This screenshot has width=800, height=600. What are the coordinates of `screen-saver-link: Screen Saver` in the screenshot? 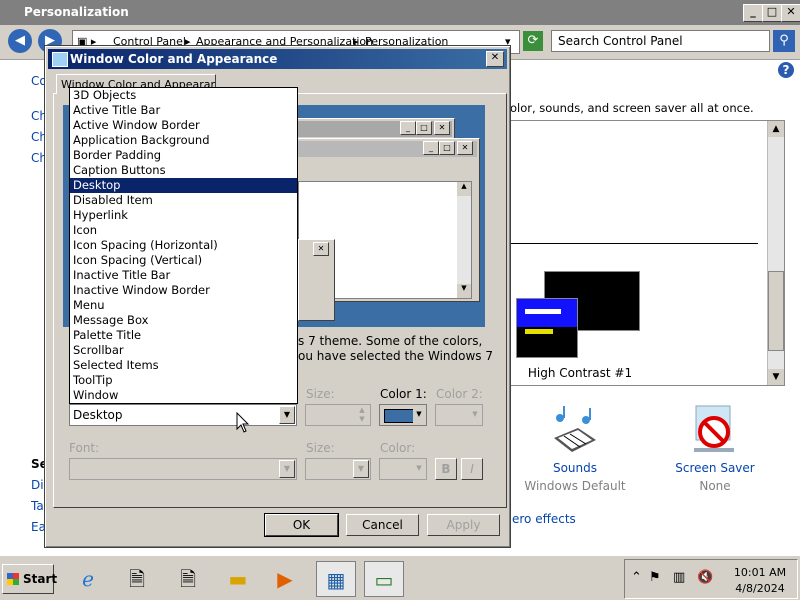 It's located at (715, 468).